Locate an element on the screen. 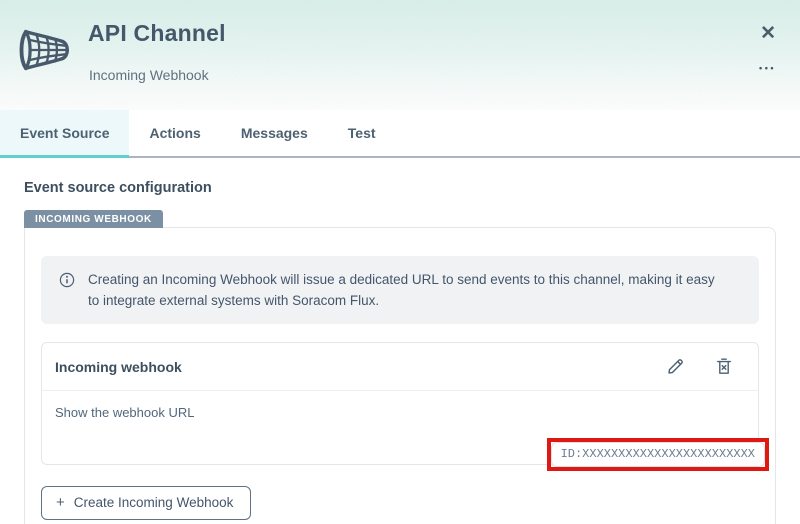  show-webhook-url-link: Show the webhook URL is located at coordinates (124, 412).